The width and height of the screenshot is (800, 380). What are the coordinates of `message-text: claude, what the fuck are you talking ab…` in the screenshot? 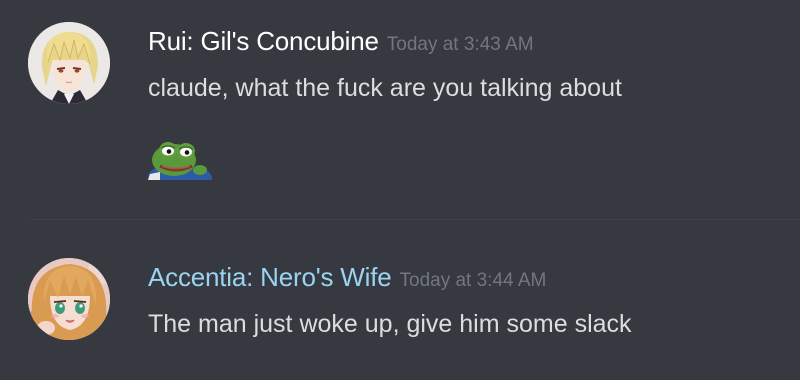 It's located at (385, 88).